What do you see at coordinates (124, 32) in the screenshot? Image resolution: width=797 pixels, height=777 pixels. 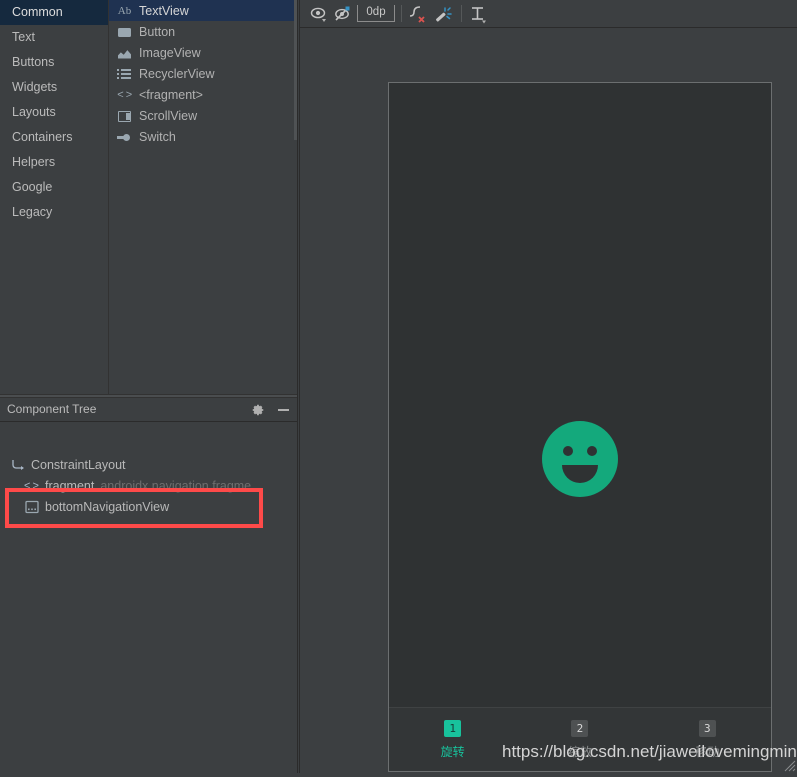 I see `button-icon` at bounding box center [124, 32].